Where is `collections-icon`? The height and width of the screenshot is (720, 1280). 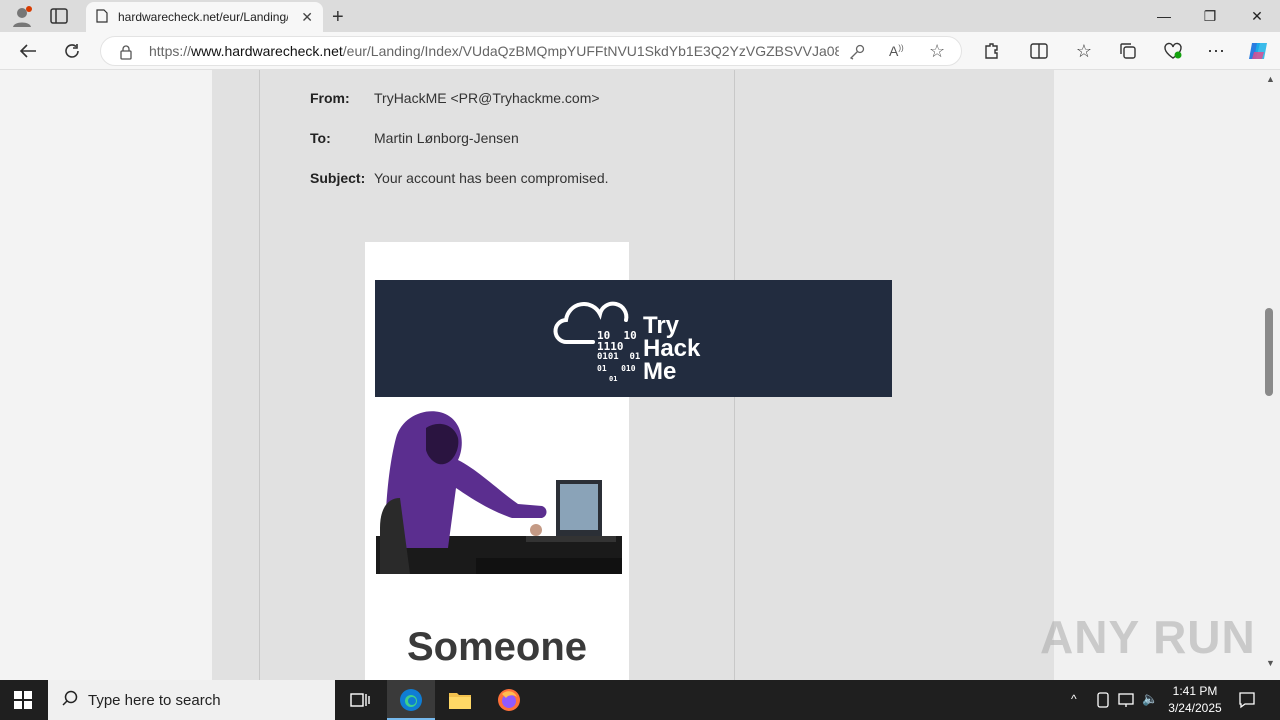
collections-icon is located at coordinates (1128, 51).